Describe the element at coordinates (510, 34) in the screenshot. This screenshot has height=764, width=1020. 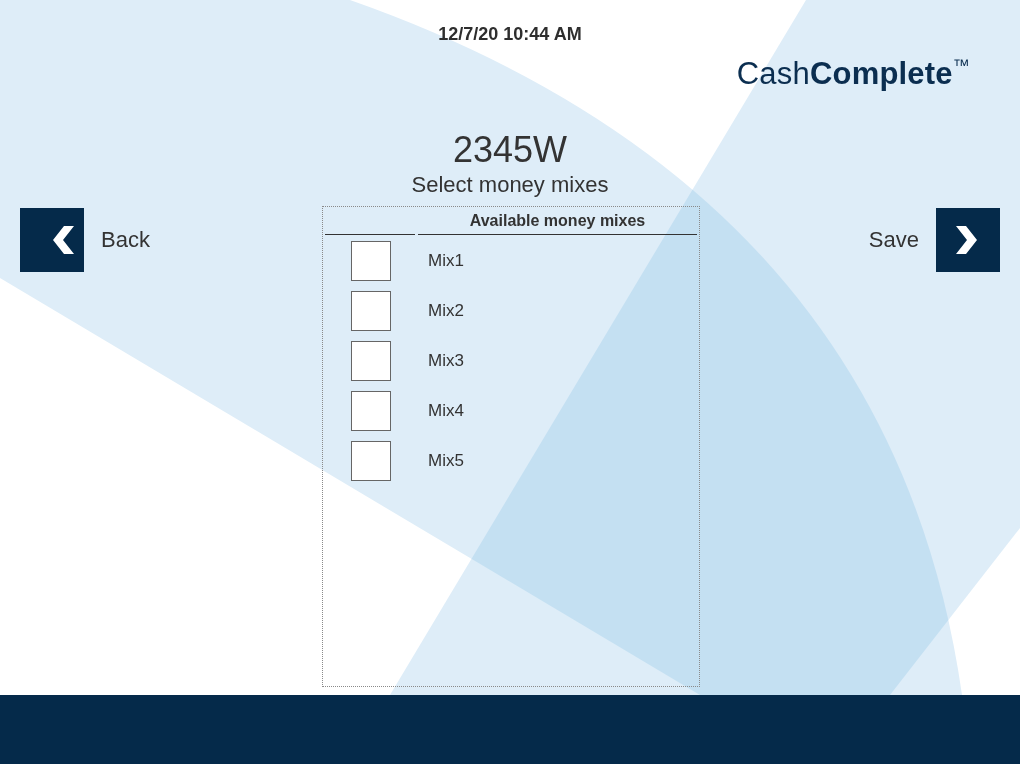
I see `date-time: 12/7/20 10:44 AM` at that location.